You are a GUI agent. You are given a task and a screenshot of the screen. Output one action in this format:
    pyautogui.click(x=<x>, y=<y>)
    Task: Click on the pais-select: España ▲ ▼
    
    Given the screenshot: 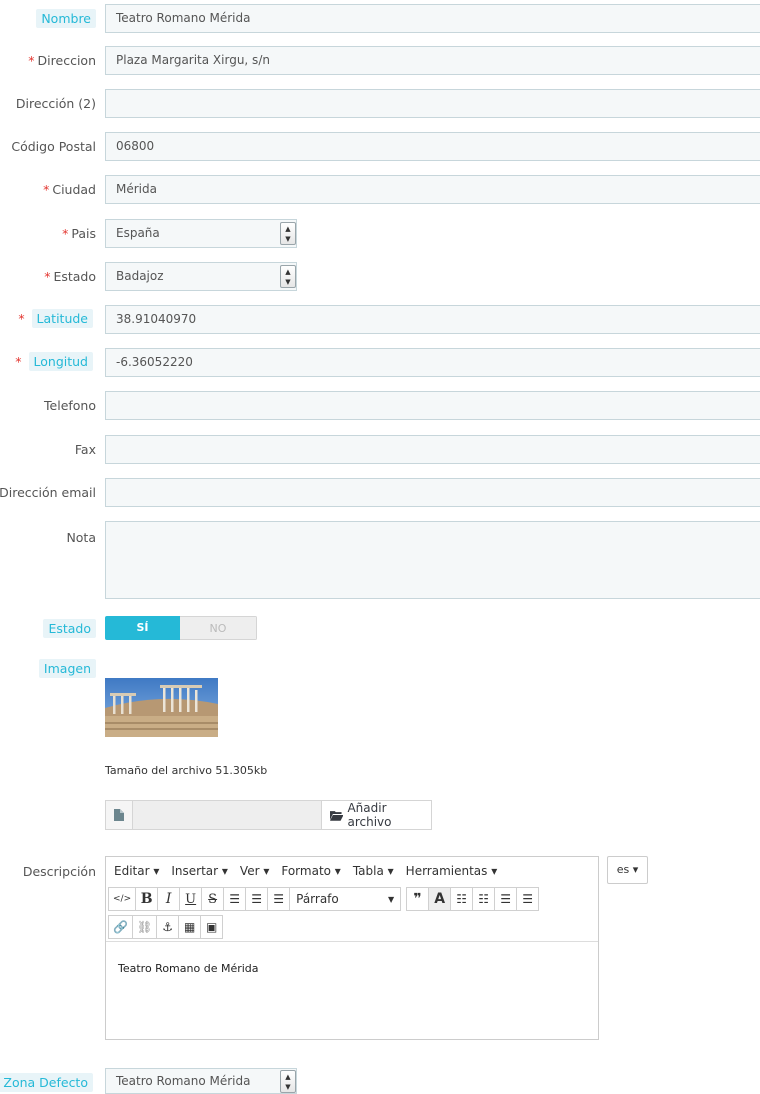 What is the action you would take?
    pyautogui.click(x=201, y=233)
    